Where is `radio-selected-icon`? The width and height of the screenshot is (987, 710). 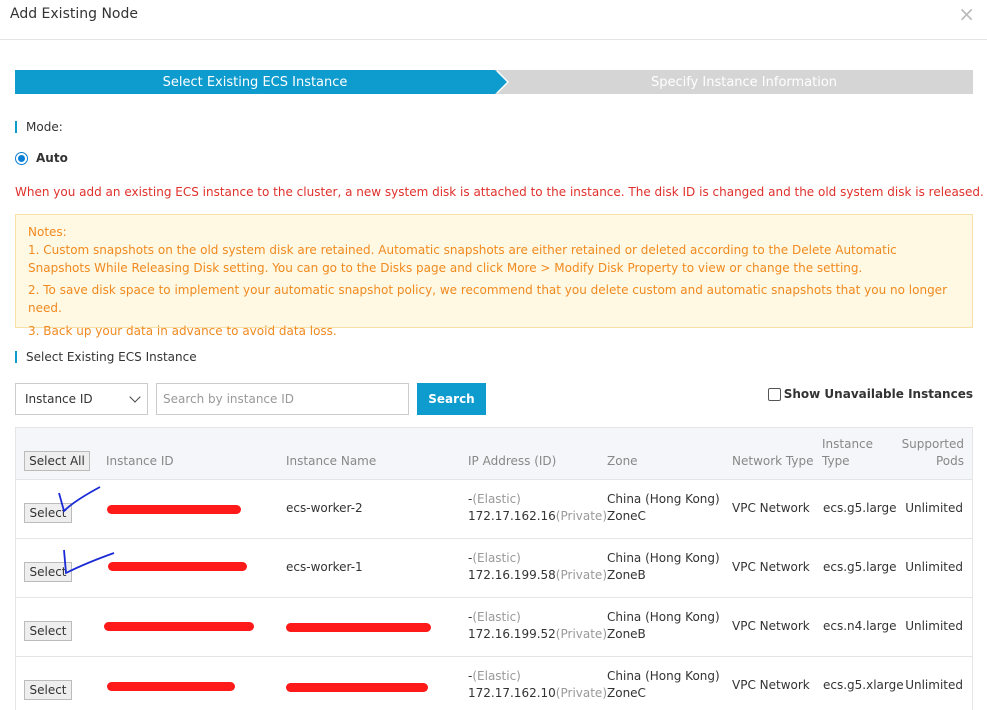 radio-selected-icon is located at coordinates (21, 158).